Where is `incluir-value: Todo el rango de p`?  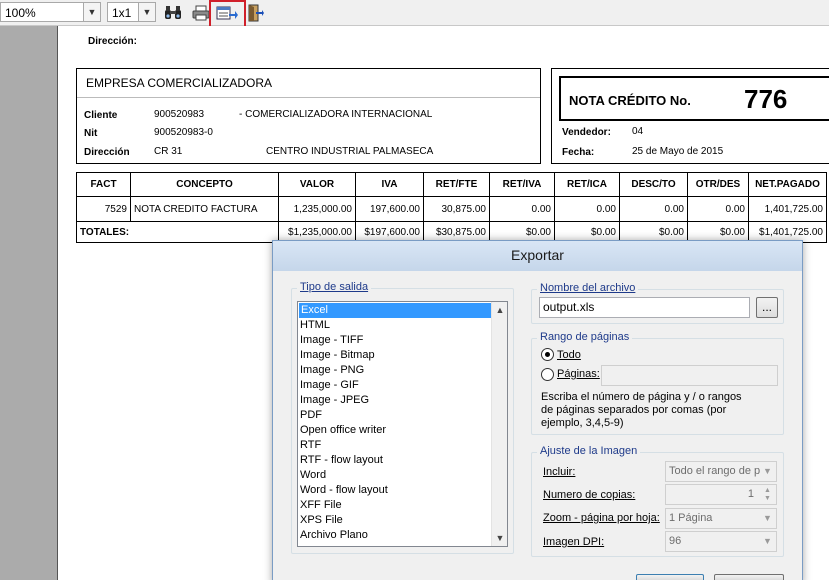 incluir-value: Todo el rango de p is located at coordinates (715, 471).